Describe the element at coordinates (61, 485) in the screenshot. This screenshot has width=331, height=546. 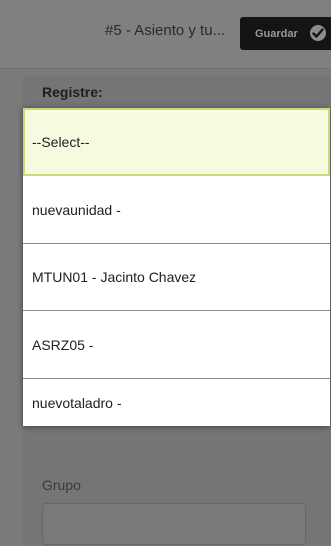
I see `group-label: Grupo` at that location.